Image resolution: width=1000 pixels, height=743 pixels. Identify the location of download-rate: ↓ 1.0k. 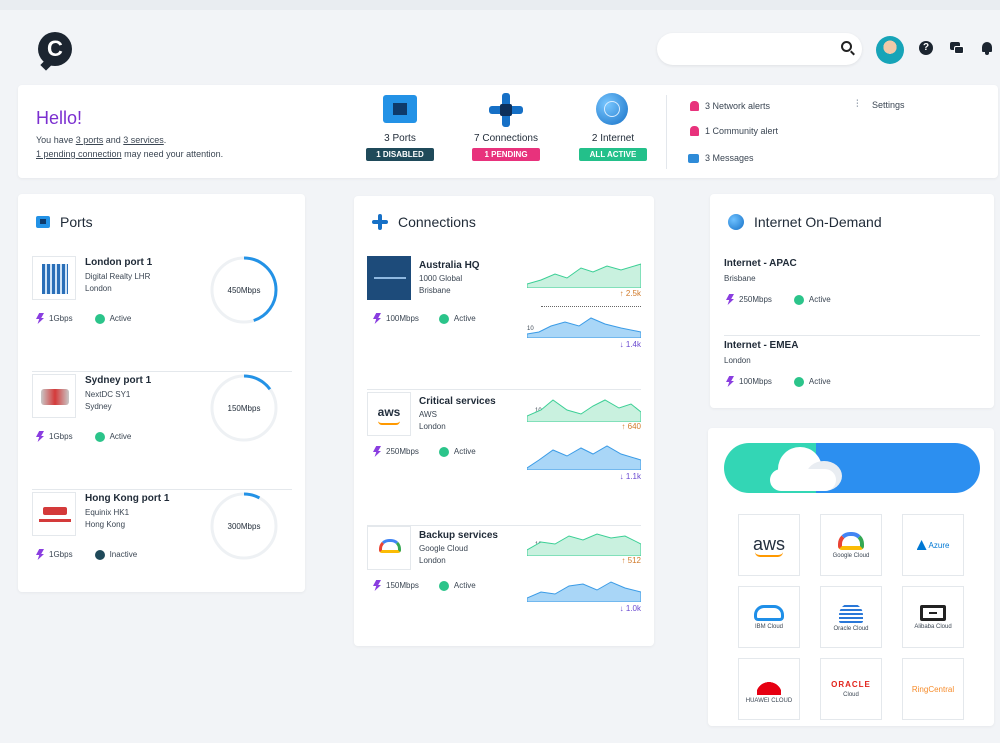
(630, 608).